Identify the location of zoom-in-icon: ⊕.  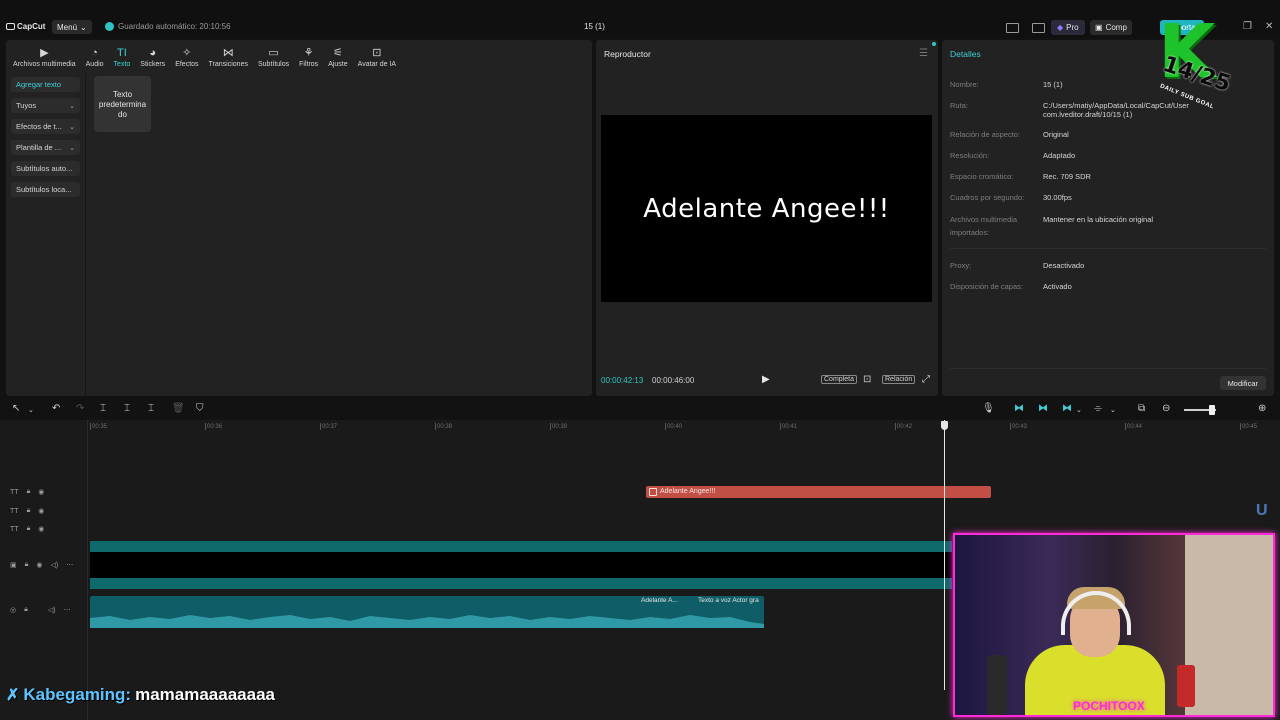
(1262, 409).